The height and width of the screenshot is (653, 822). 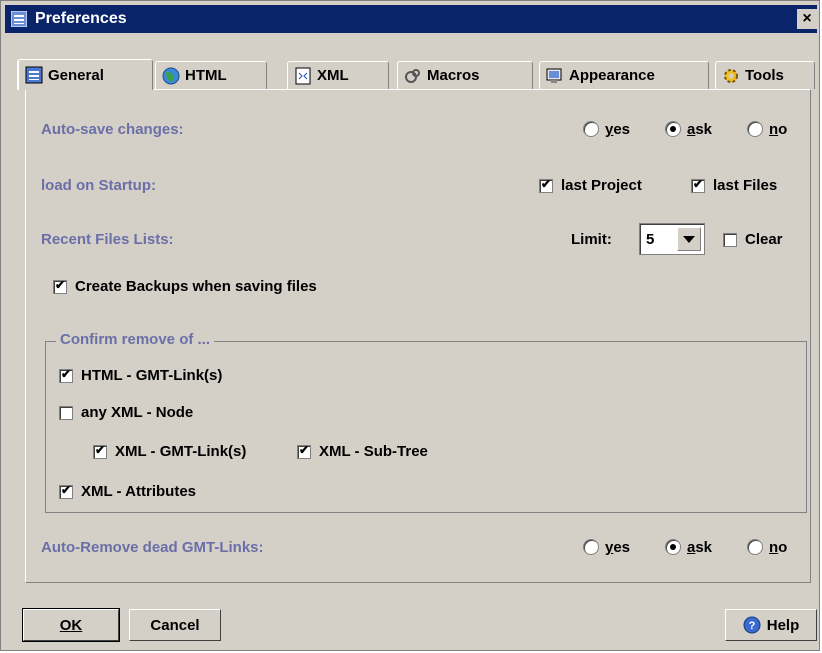 I want to click on clear-checkbox, so click(x=730, y=240).